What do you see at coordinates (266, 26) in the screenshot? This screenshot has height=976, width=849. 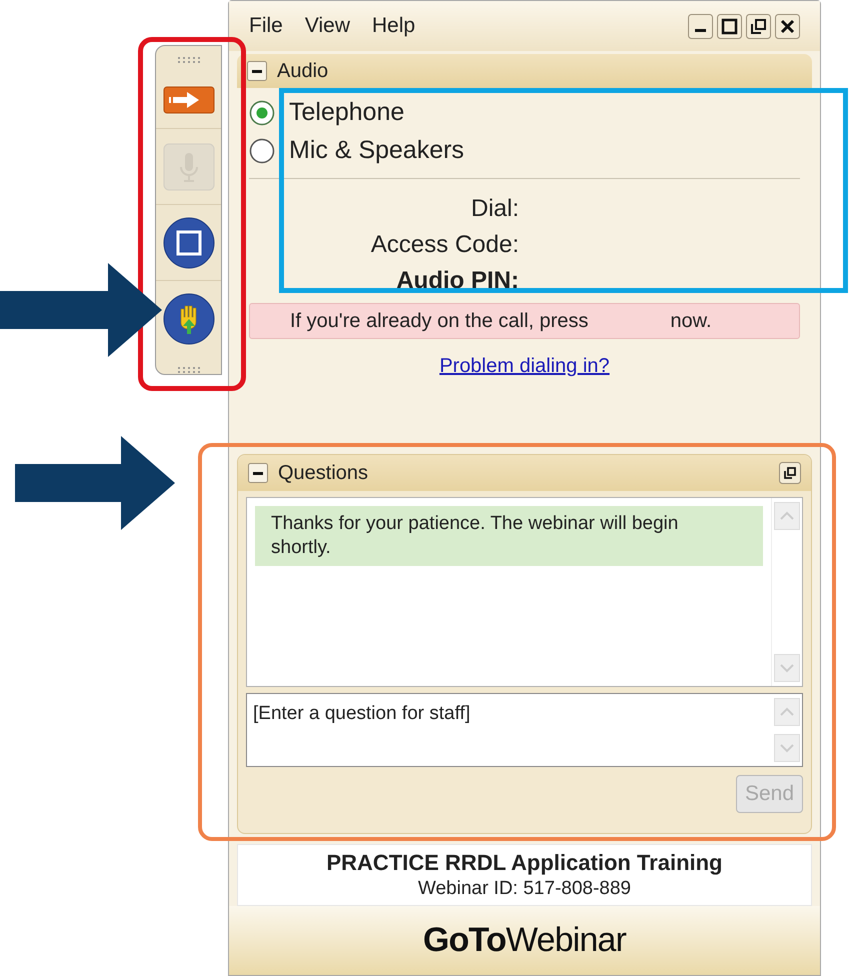 I see `menu-item: File` at bounding box center [266, 26].